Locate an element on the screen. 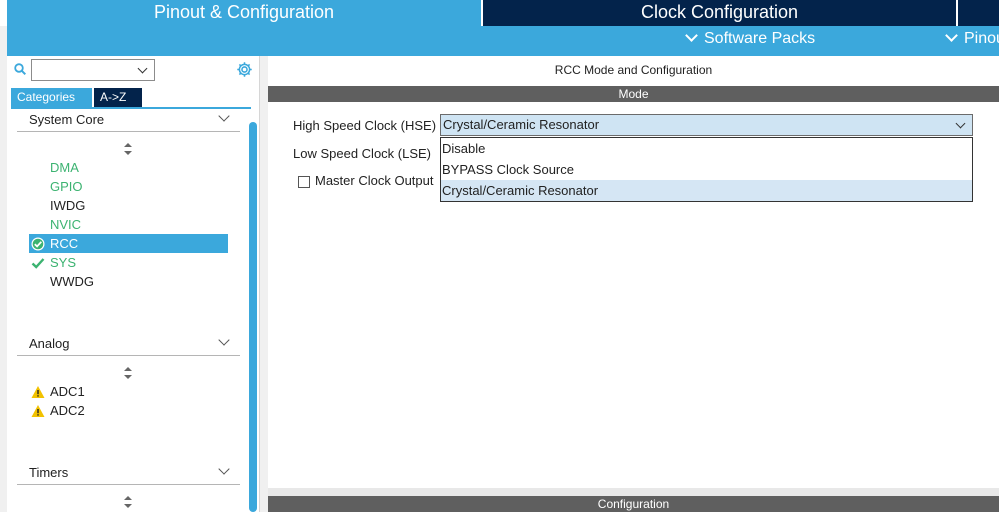  section-system-core: System Core is located at coordinates (128, 120).